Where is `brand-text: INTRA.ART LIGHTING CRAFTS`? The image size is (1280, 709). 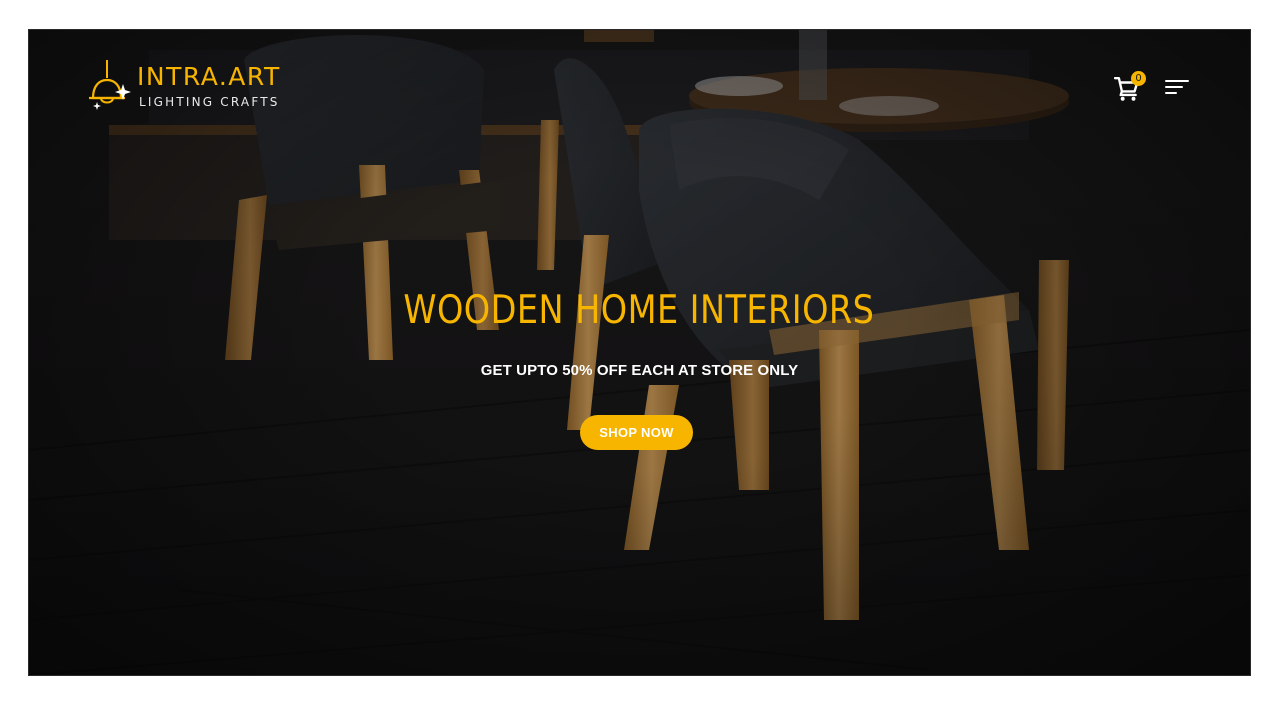
brand-text: INTRA.ART LIGHTING CRAFTS is located at coordinates (209, 86).